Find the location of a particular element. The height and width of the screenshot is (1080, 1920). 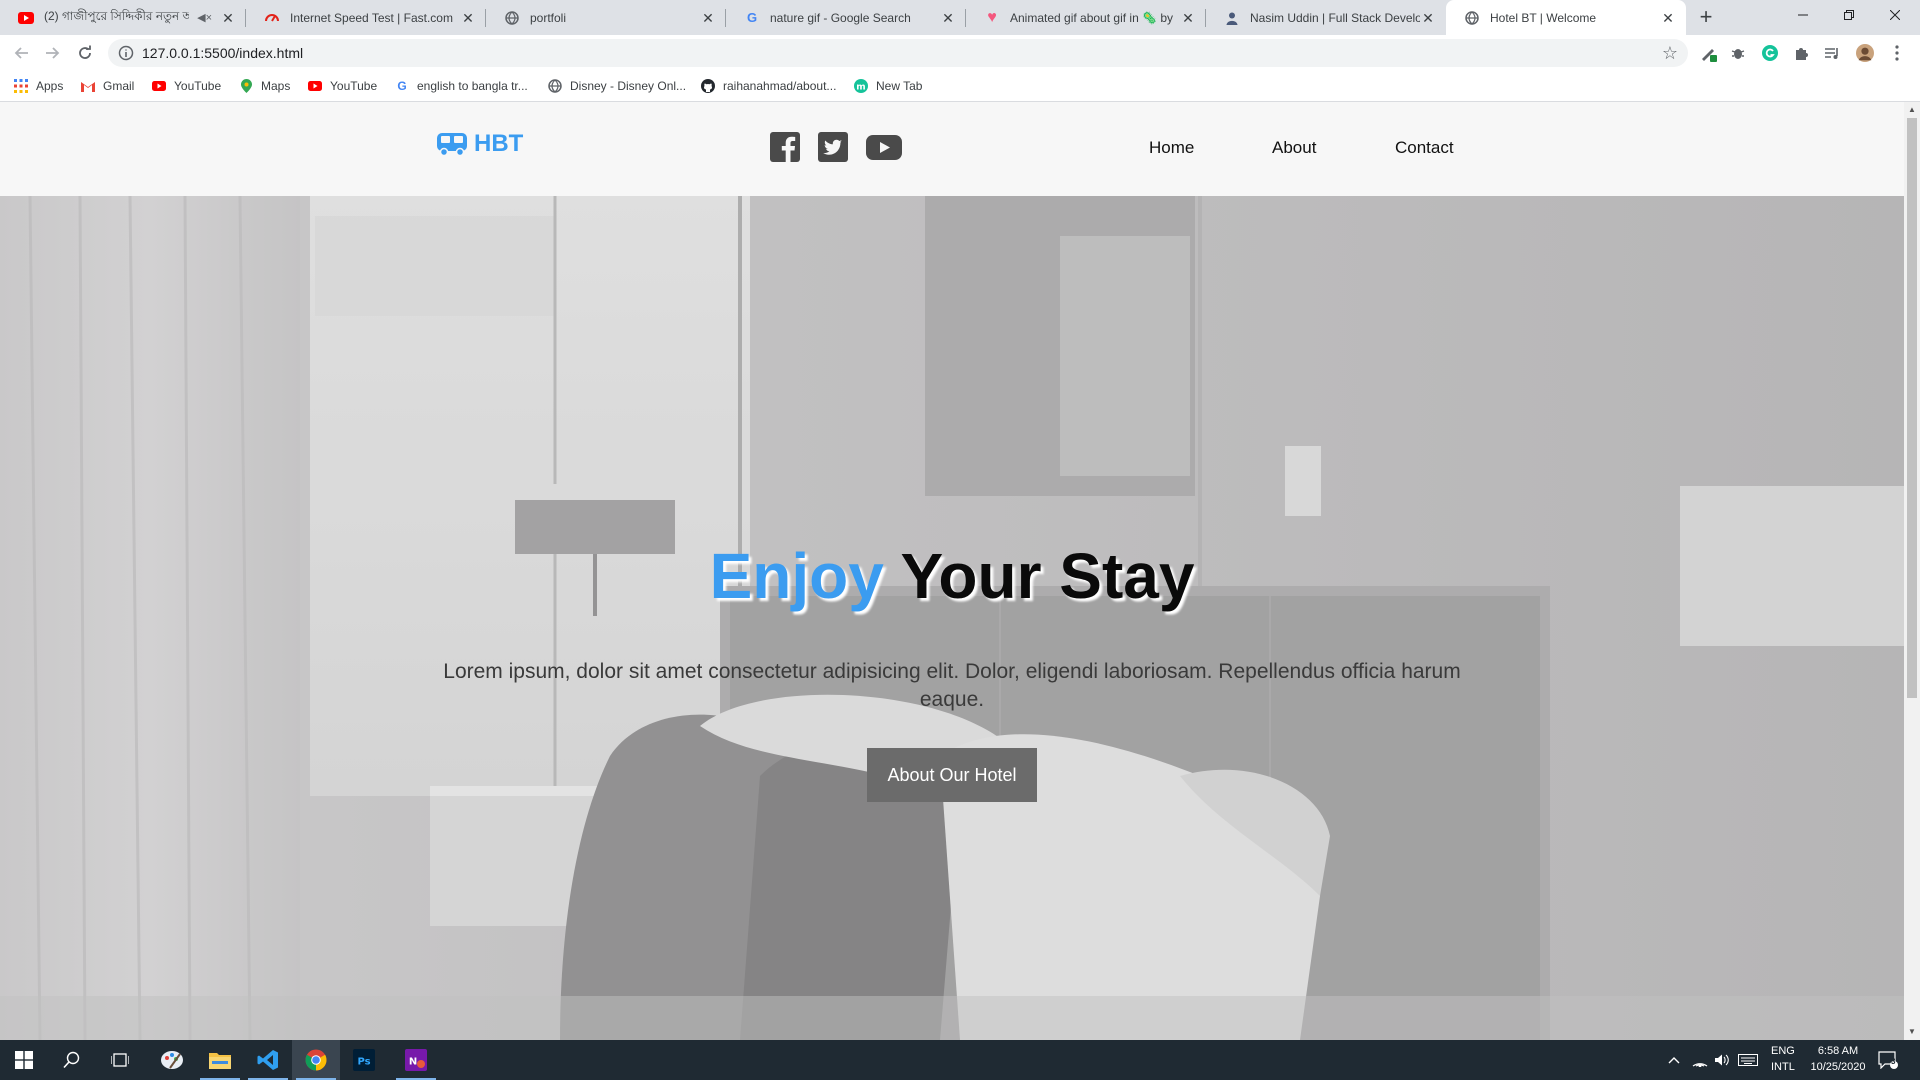

social-links is located at coordinates (845, 147).